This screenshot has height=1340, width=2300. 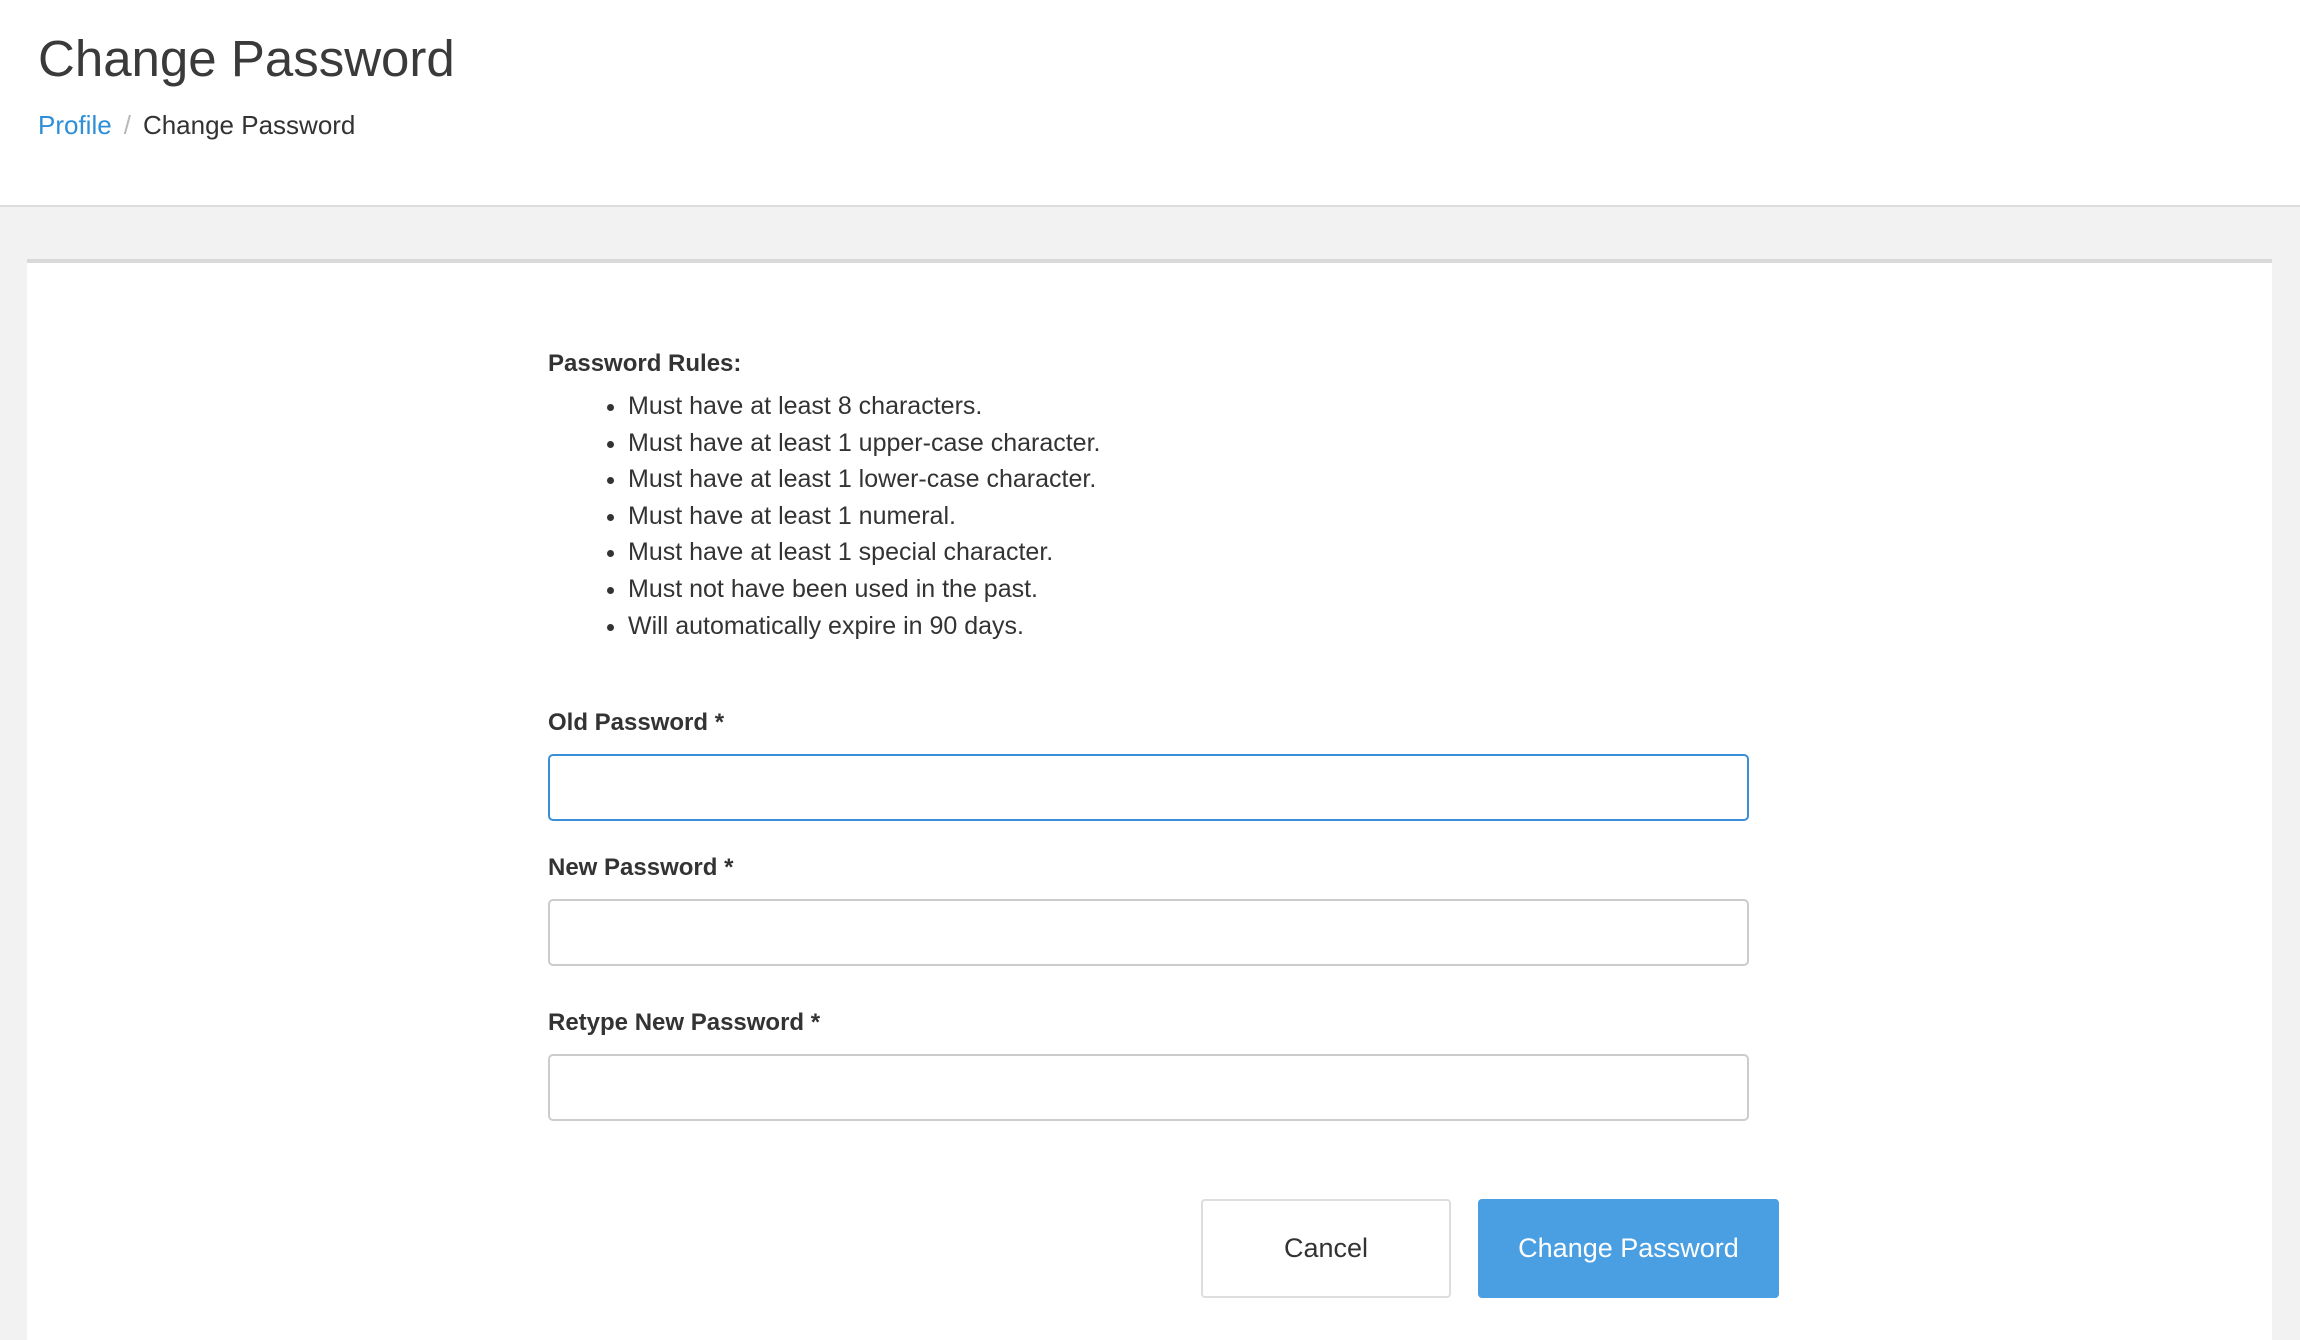 What do you see at coordinates (641, 867) in the screenshot?
I see `new-password-label: New Password *` at bounding box center [641, 867].